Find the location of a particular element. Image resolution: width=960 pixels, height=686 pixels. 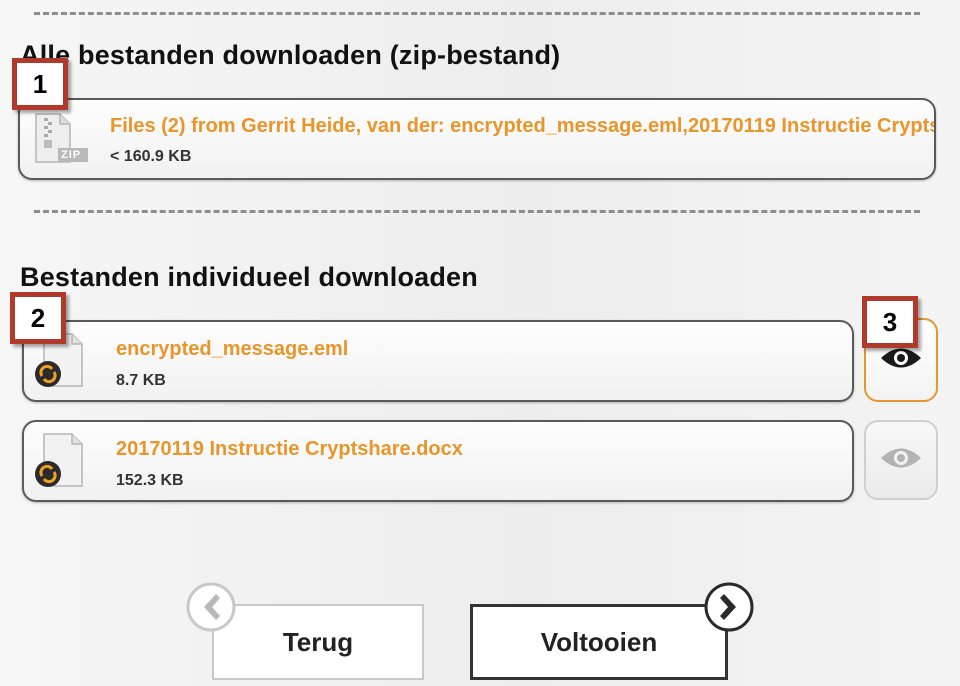

callout-1: 1 is located at coordinates (40, 84).